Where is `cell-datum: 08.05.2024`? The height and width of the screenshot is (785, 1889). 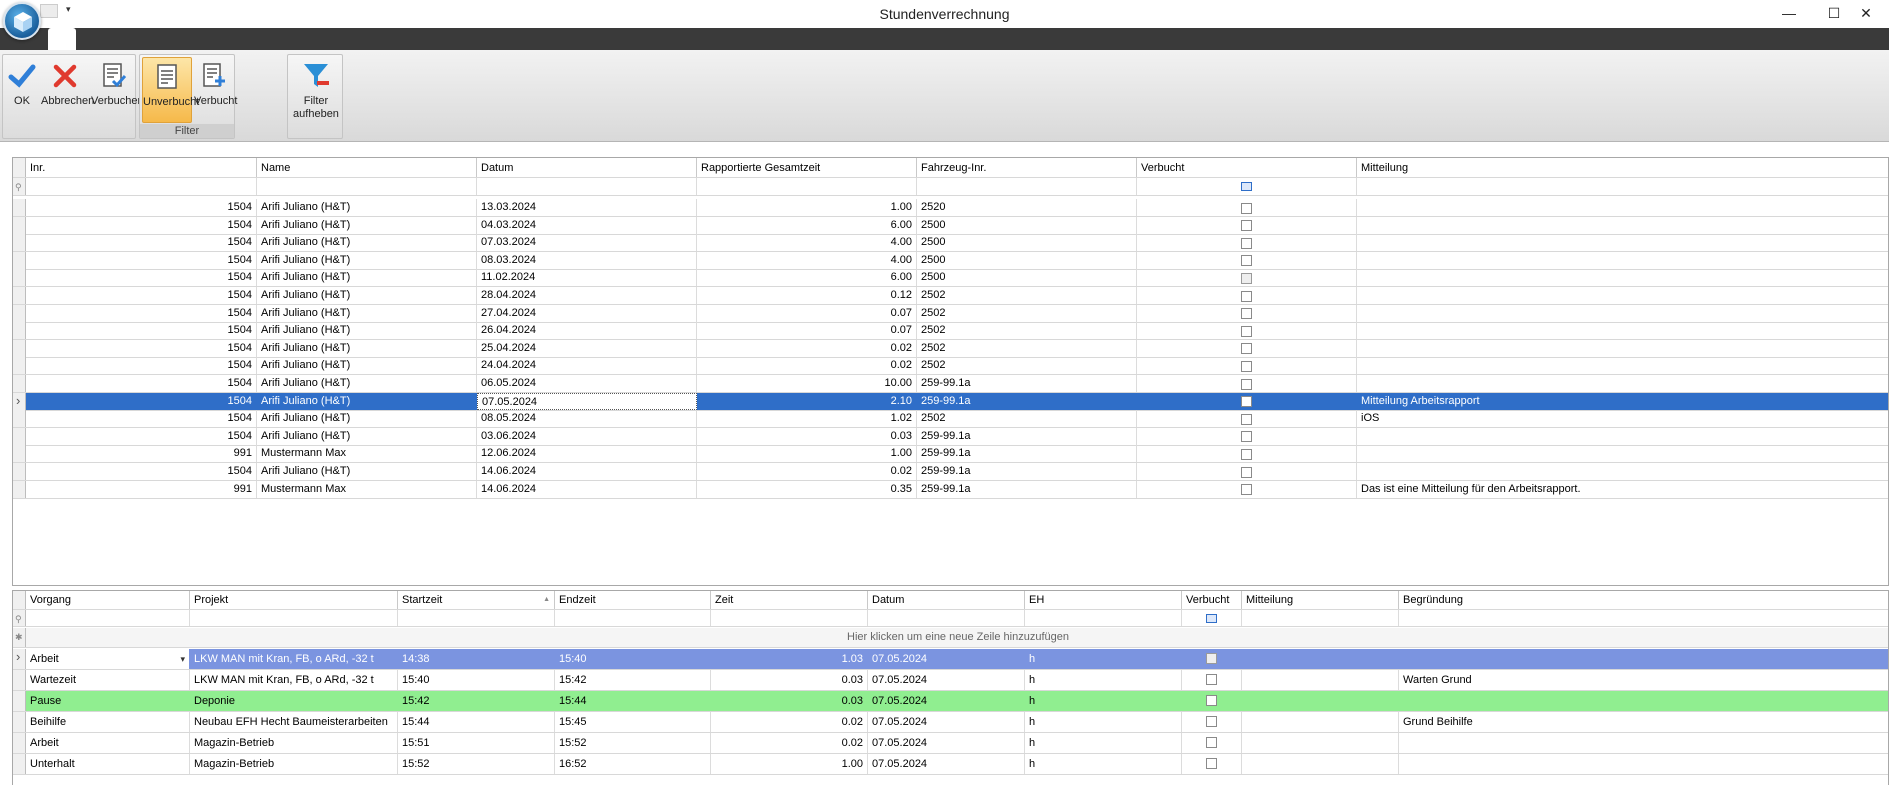
cell-datum: 08.05.2024 is located at coordinates (587, 419).